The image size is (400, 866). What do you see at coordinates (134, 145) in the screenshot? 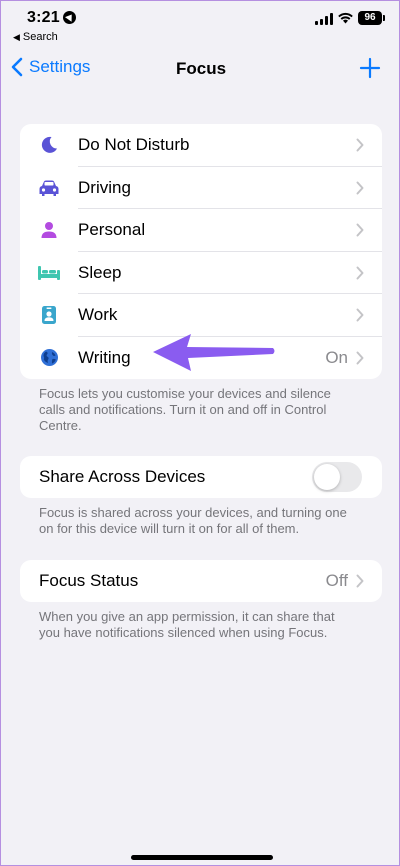
I see `focus-mode-label: Do Not Disturb` at bounding box center [134, 145].